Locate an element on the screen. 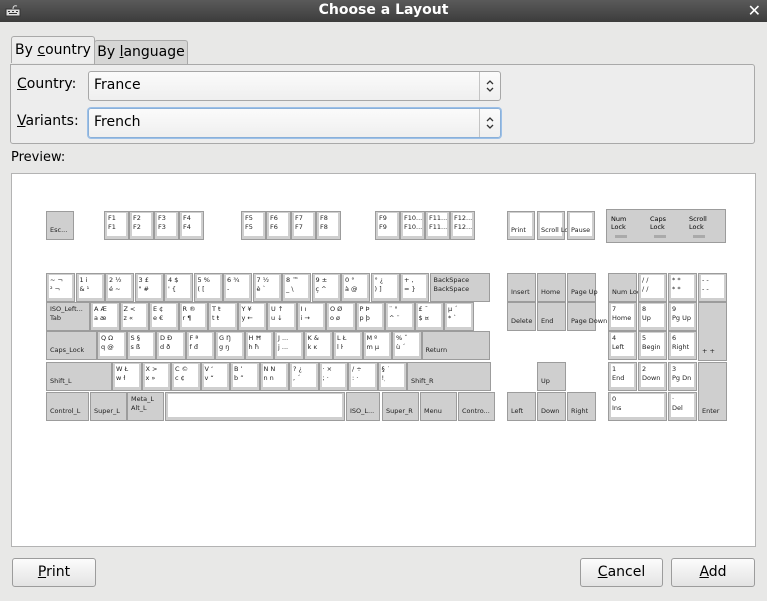 This screenshot has height=601, width=767. keyboard-key: F2 F2 is located at coordinates (141, 225).